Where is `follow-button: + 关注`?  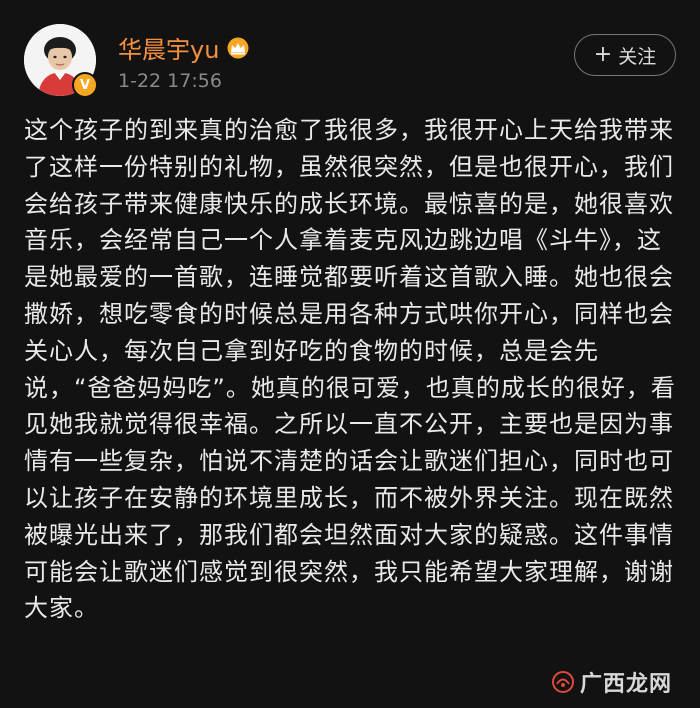 follow-button: + 关注 is located at coordinates (625, 55).